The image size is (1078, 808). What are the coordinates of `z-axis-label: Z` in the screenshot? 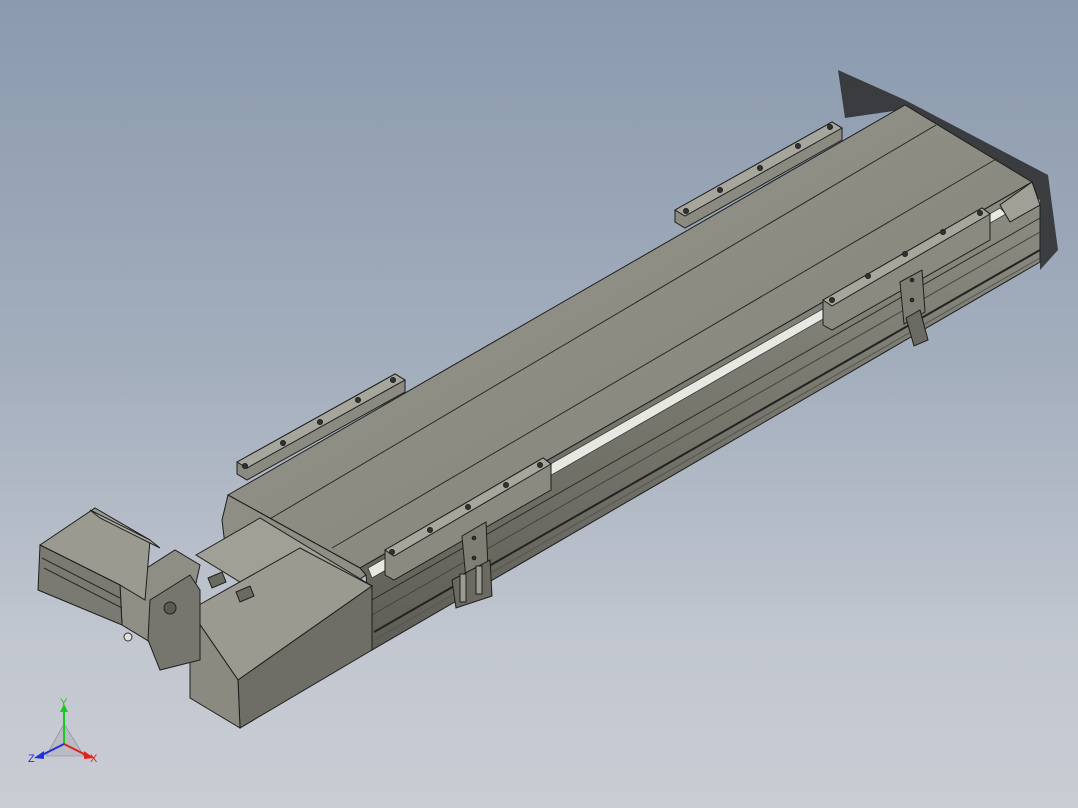 It's located at (31, 759).